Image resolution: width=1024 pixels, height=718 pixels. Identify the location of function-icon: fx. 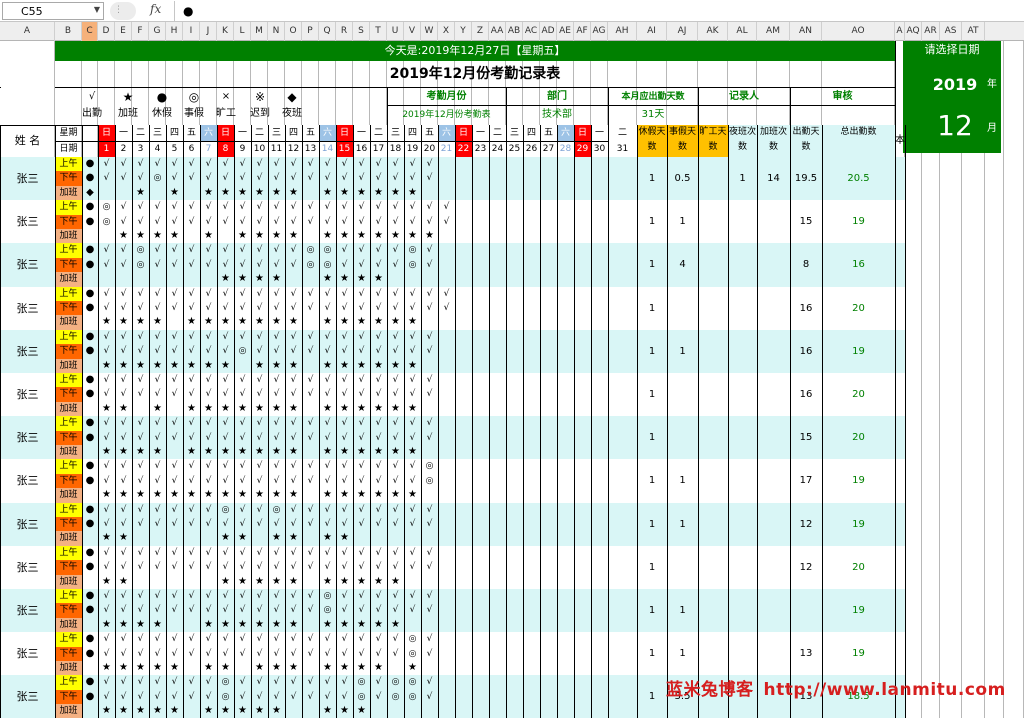
(155, 9).